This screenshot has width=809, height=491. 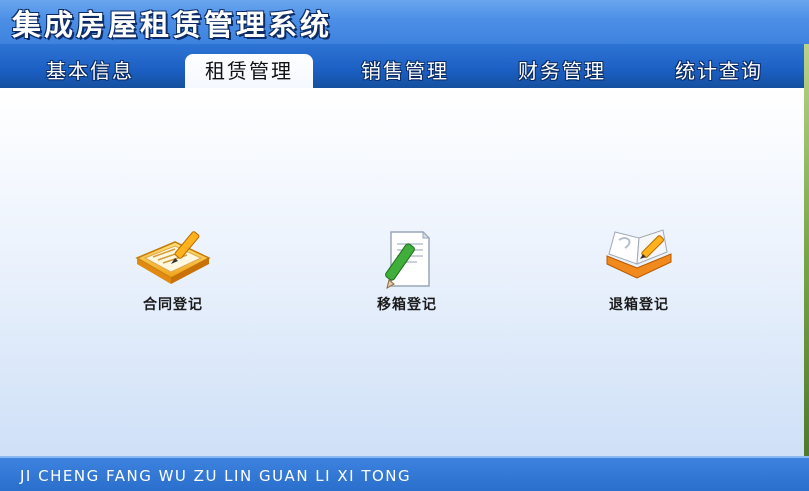 I want to click on return-box-register-button: 退箱登记, so click(x=639, y=271).